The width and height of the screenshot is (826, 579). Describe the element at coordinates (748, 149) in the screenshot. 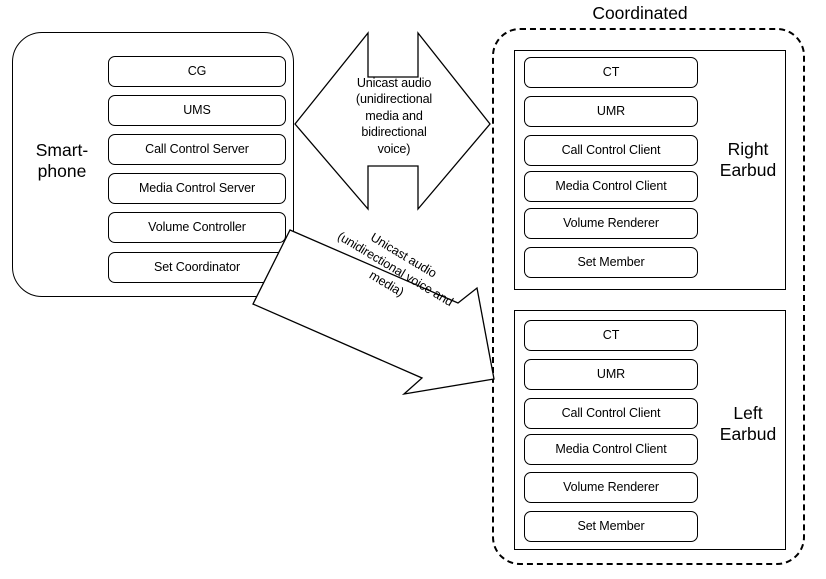

I see `right-earbud-label-line1: Right` at that location.